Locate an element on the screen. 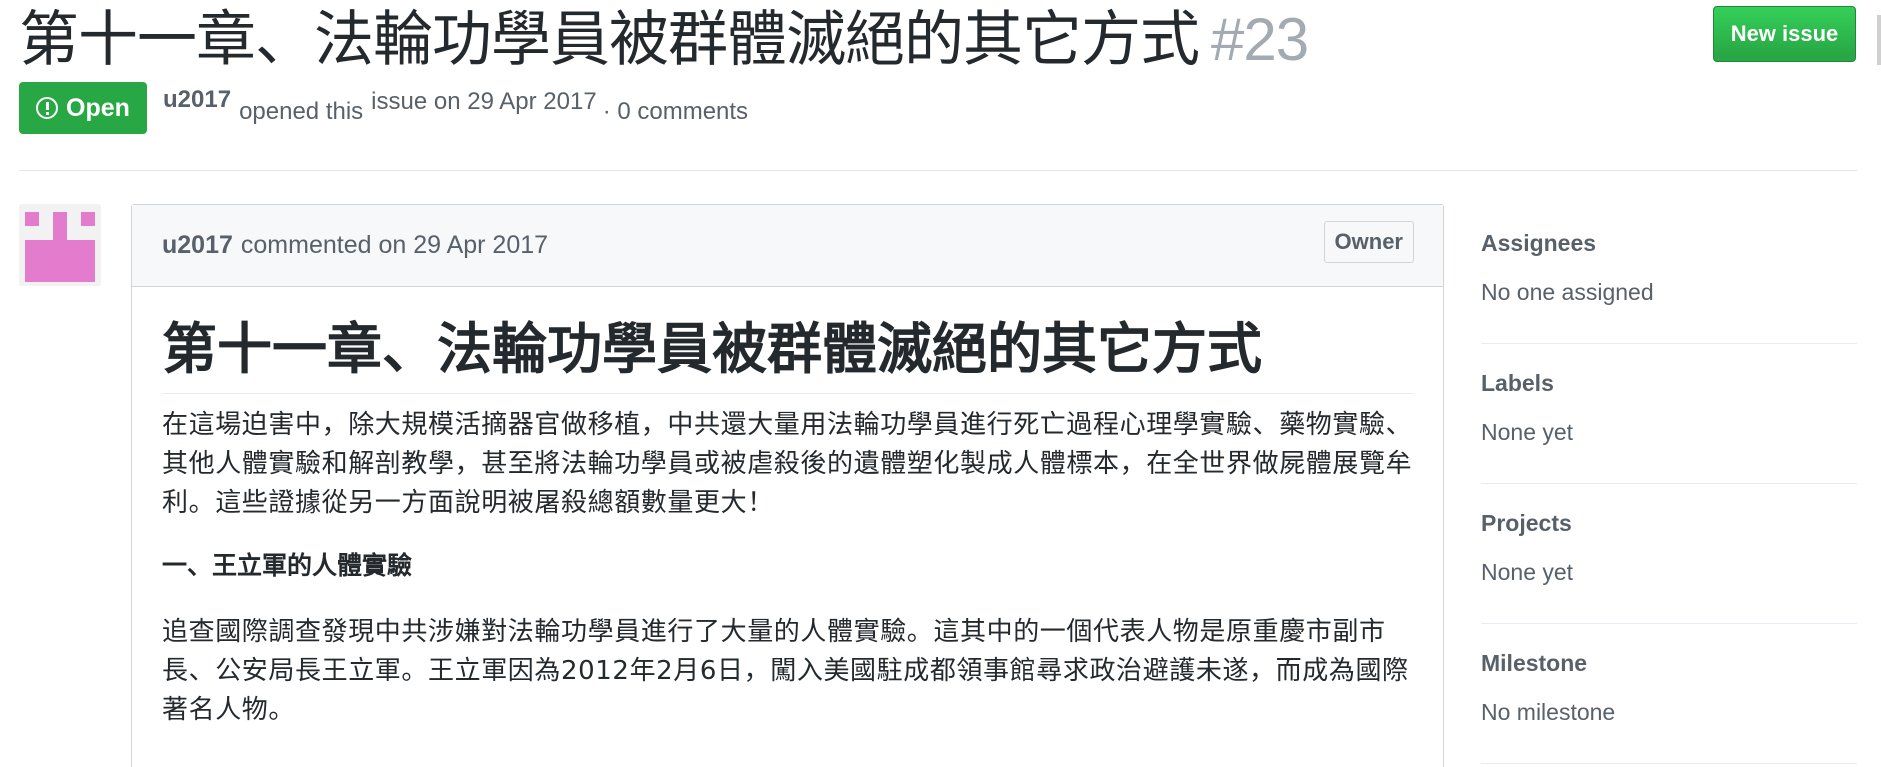 The height and width of the screenshot is (767, 1881). sidebar-label: Labels is located at coordinates (1669, 383).